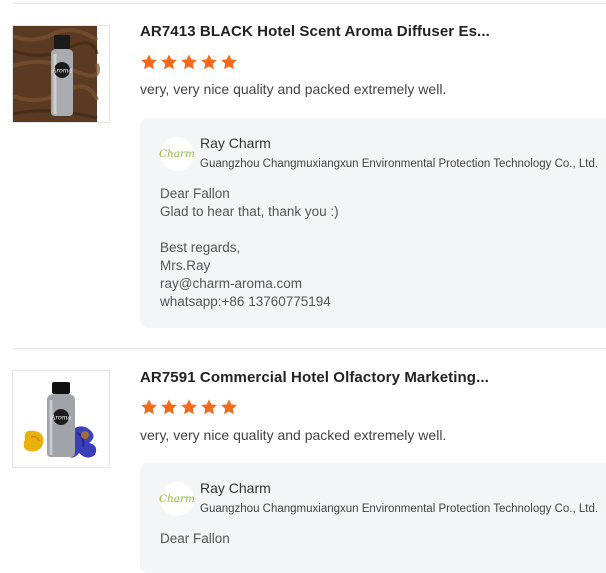 This screenshot has height=573, width=606. Describe the element at coordinates (185, 265) in the screenshot. I see `reply-text-line: Mrs.Ray` at that location.